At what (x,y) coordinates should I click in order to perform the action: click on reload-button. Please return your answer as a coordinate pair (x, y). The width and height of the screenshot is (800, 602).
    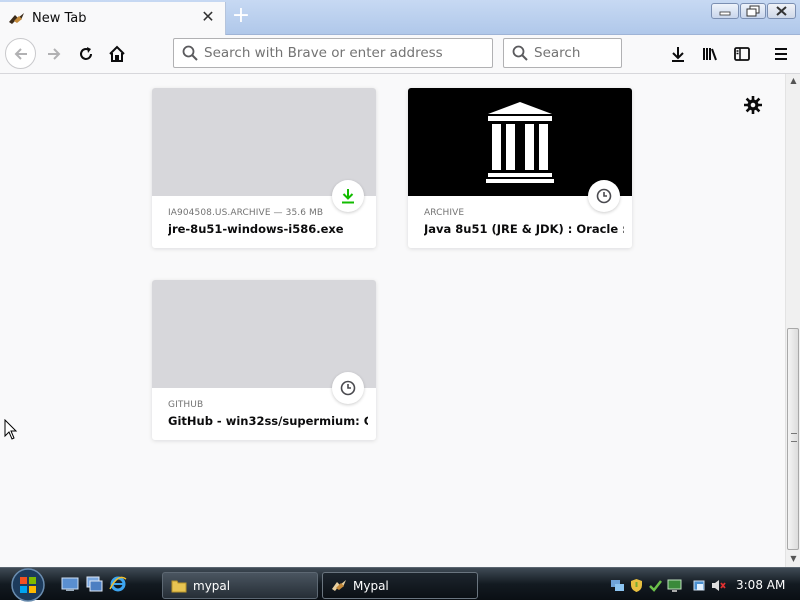
    Looking at the image, I should click on (86, 54).